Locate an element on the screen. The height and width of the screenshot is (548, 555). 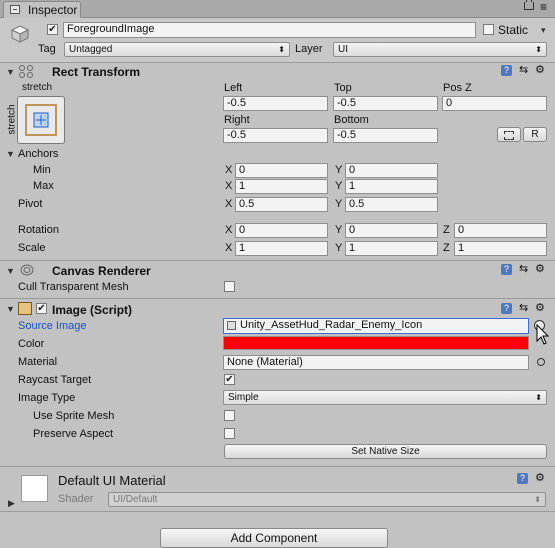
pivot-x-input: 0.5 is located at coordinates (281, 204).